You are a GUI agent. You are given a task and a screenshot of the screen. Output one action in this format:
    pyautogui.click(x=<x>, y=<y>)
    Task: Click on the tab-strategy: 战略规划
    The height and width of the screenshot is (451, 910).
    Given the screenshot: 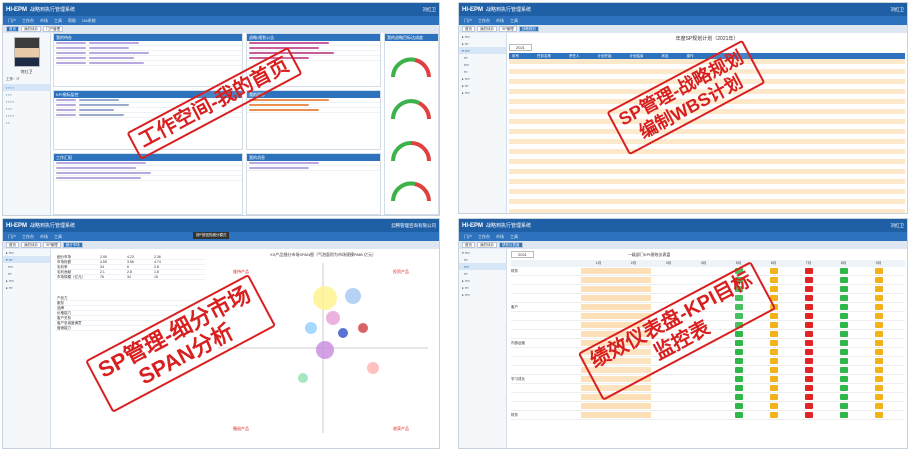 What is the action you would take?
    pyautogui.click(x=528, y=29)
    